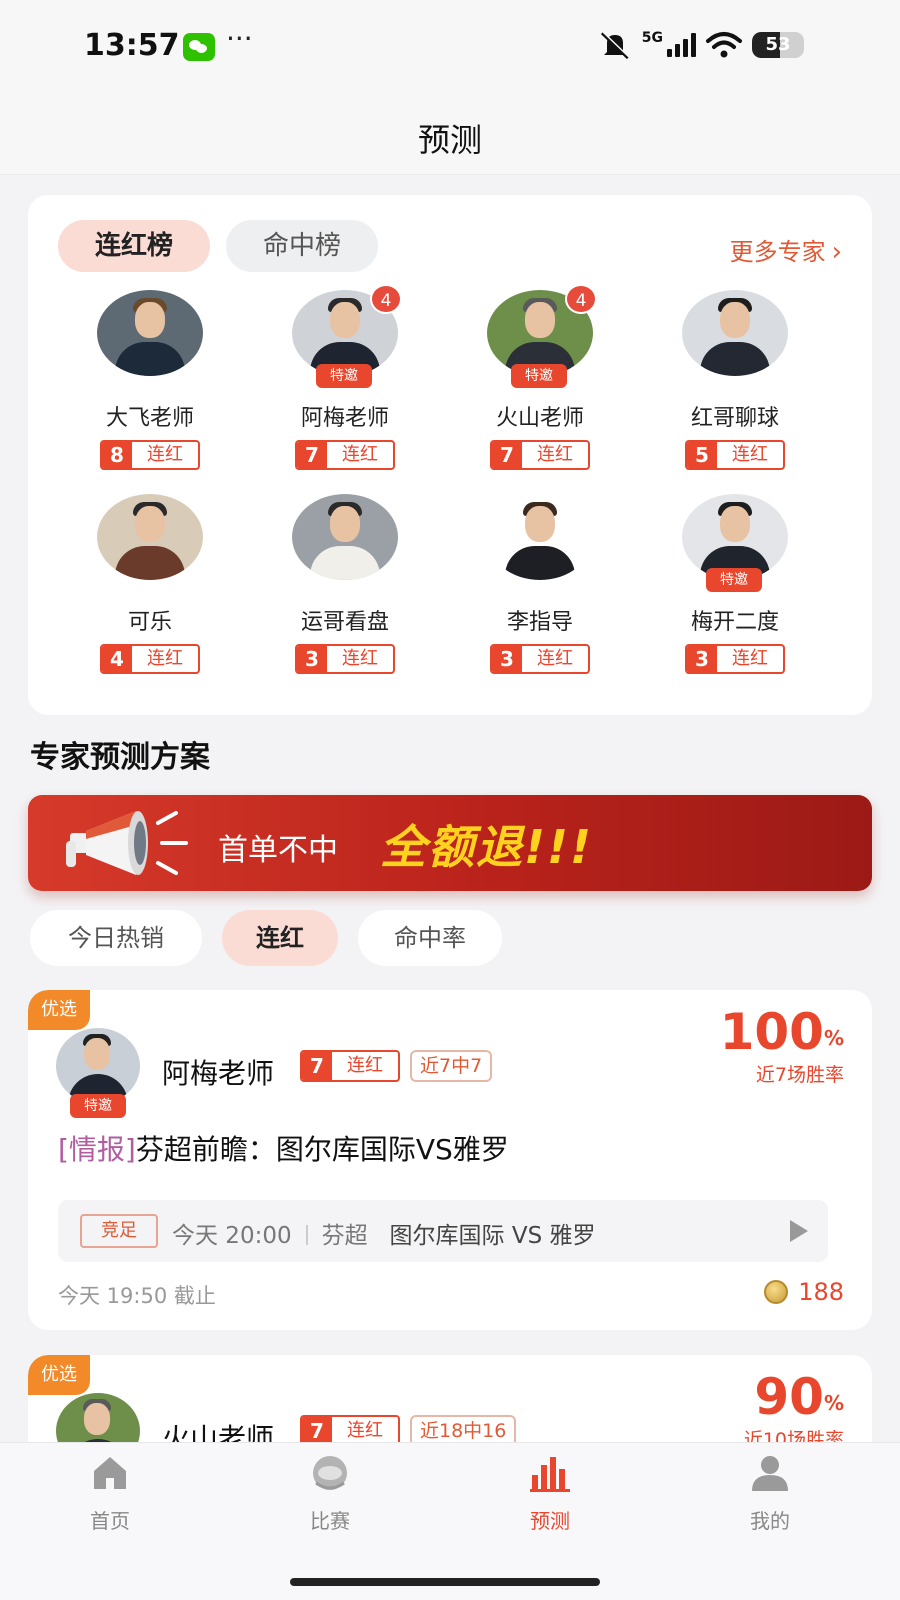 The image size is (900, 1600). I want to click on streak-tag: 5 连红, so click(735, 455).